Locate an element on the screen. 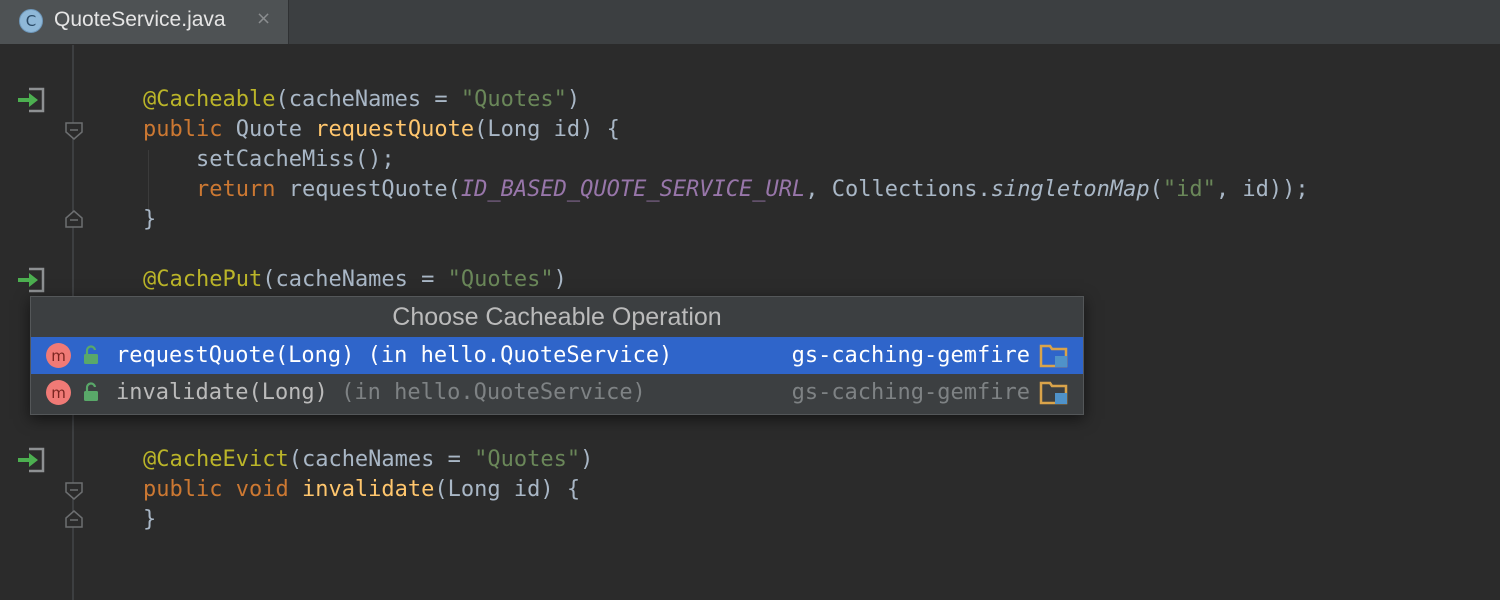  string-literal: "id" is located at coordinates (1189, 189).